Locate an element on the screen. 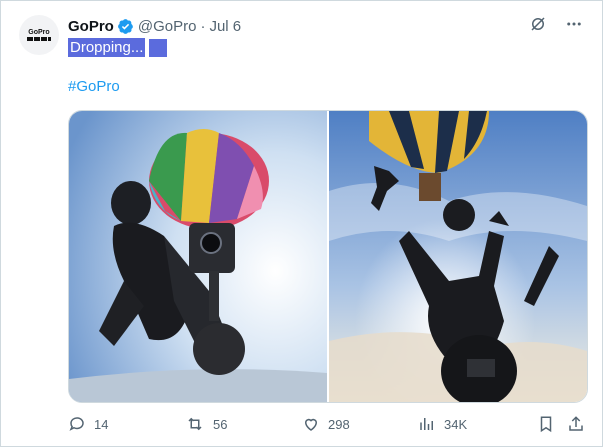 Image resolution: width=603 pixels, height=447 pixels. author-handle: @GoPro is located at coordinates (167, 26).